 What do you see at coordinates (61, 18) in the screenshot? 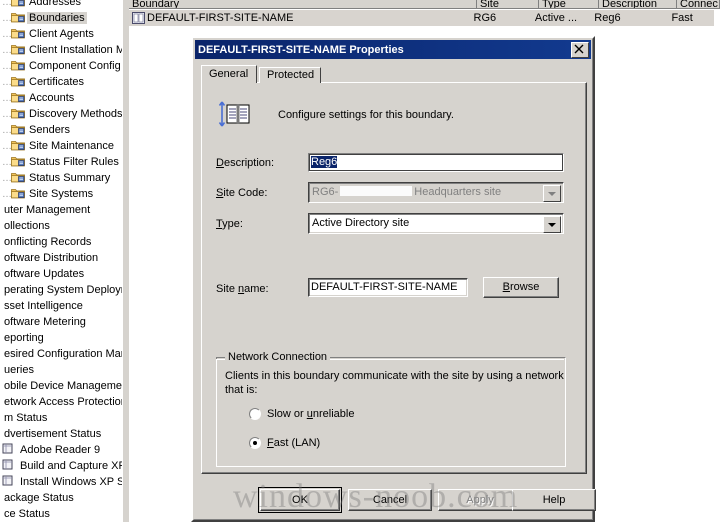
I see `tree-item-boundaries: … Boundaries` at bounding box center [61, 18].